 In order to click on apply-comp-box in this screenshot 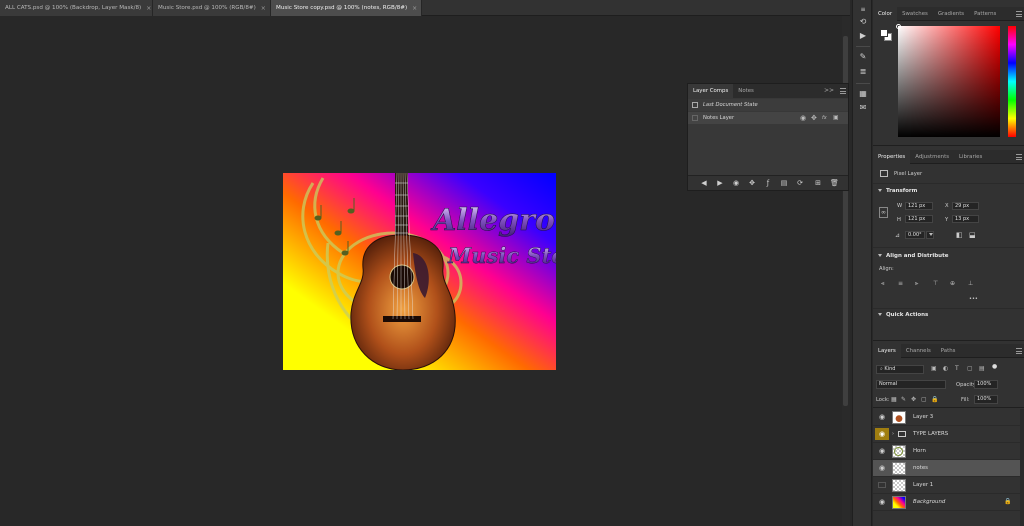, I will do `click(695, 118)`.